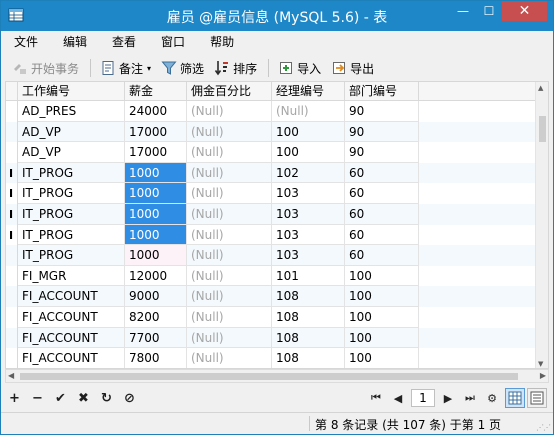  What do you see at coordinates (235, 68) in the screenshot?
I see `sort-button: 排序` at bounding box center [235, 68].